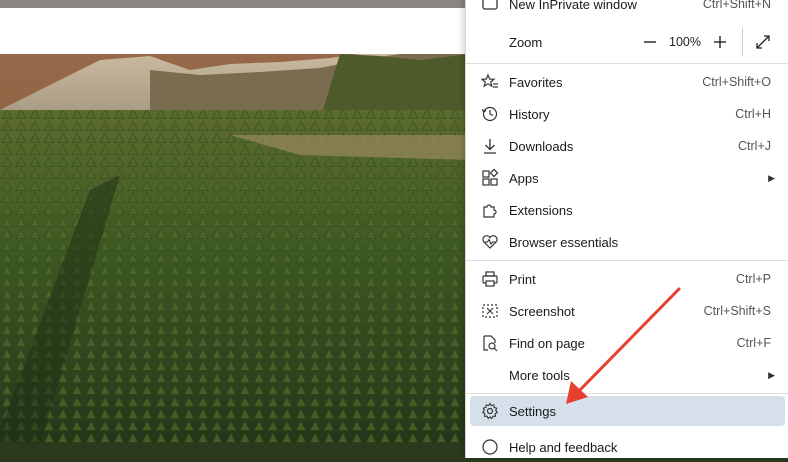  Describe the element at coordinates (541, 210) in the screenshot. I see `menu-item-label: Extensions` at that location.